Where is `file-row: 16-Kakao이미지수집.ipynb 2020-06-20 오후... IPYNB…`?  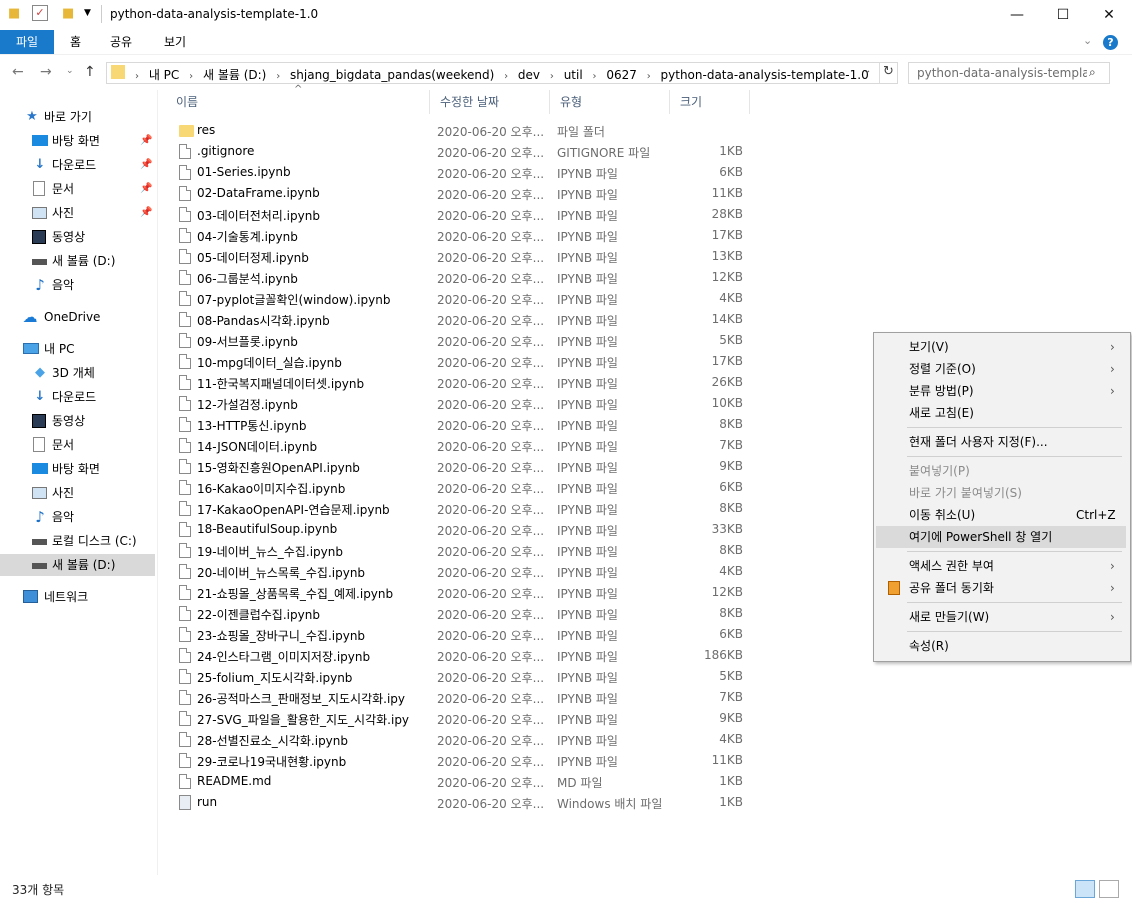
file-row: 16-Kakao이미지수집.ipynb 2020-06-20 오후... IPYNB… is located at coordinates (461, 487).